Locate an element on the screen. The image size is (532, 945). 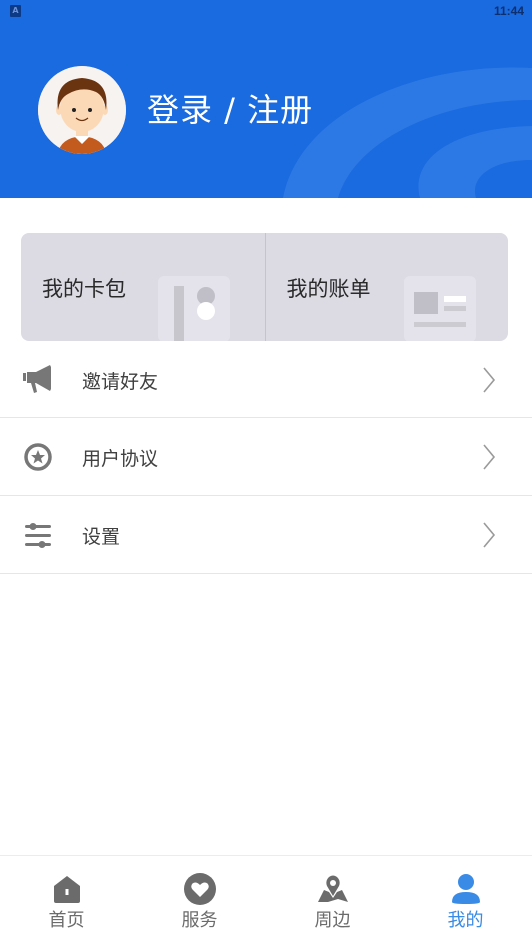
menu-label: 设置 is located at coordinates (101, 537).